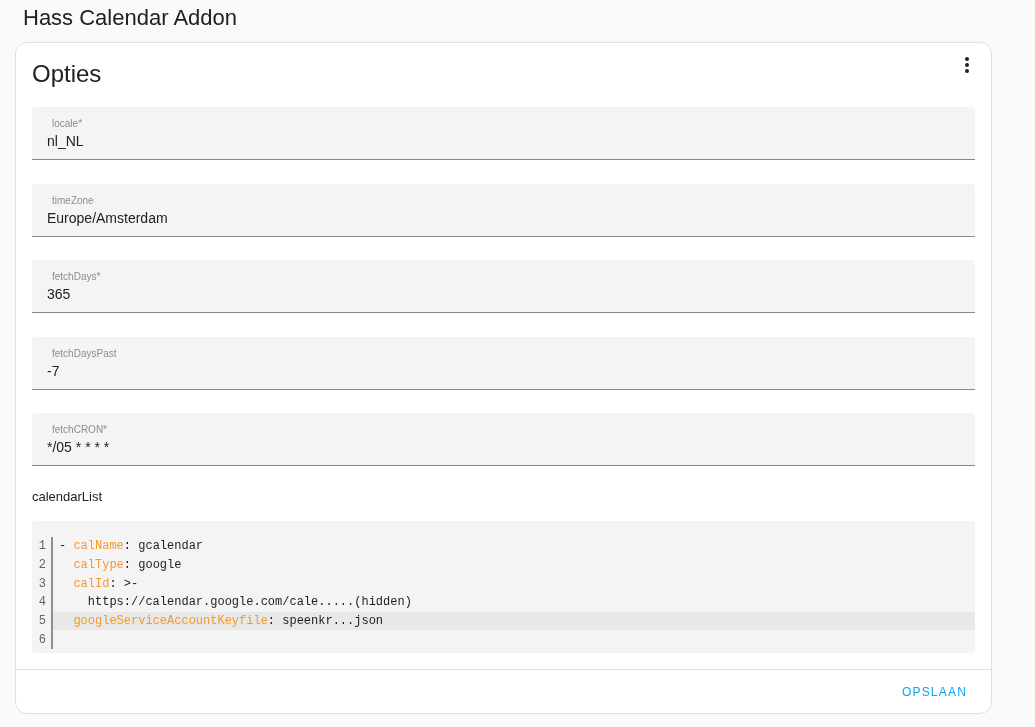  Describe the element at coordinates (503, 286) in the screenshot. I see `text-field: fetchDays* 365` at that location.